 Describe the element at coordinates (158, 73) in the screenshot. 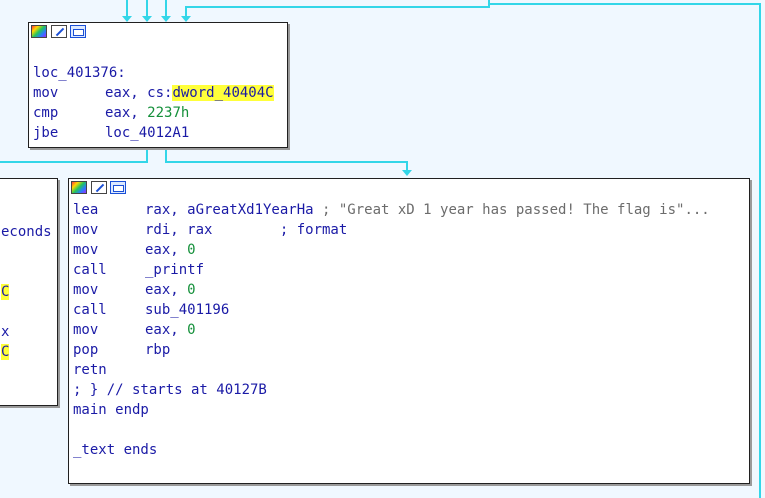

I see `code-label: loc_401376:` at that location.